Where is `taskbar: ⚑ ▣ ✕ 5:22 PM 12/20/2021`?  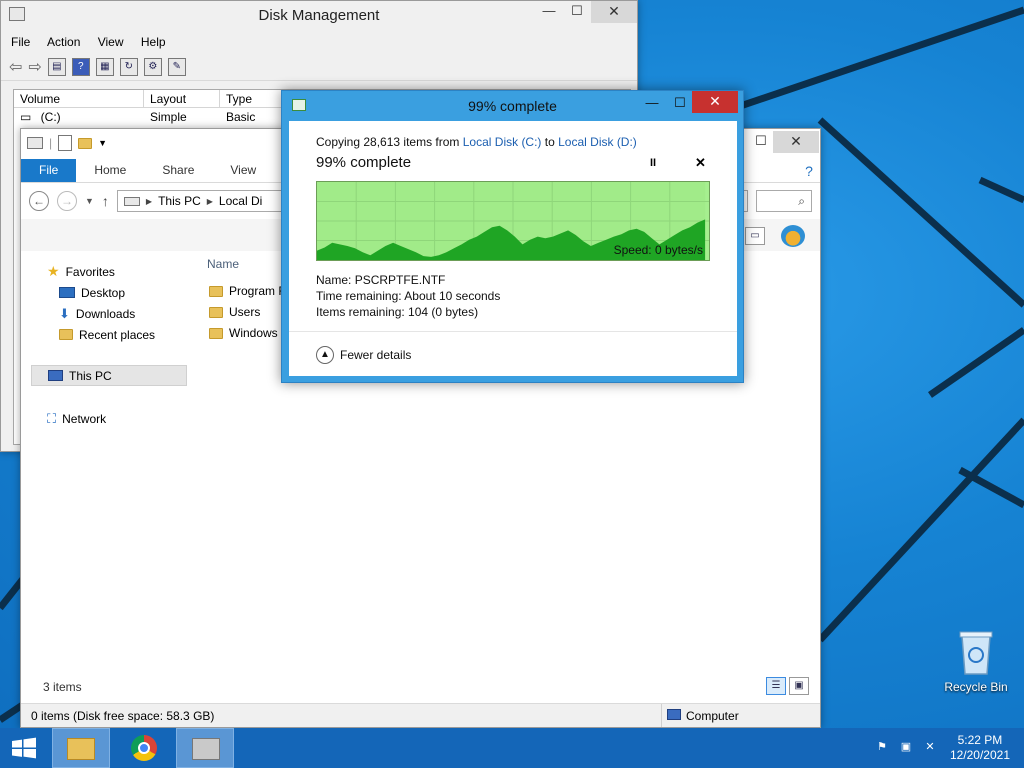
taskbar: ⚑ ▣ ✕ 5:22 PM 12/20/2021 is located at coordinates (512, 748).